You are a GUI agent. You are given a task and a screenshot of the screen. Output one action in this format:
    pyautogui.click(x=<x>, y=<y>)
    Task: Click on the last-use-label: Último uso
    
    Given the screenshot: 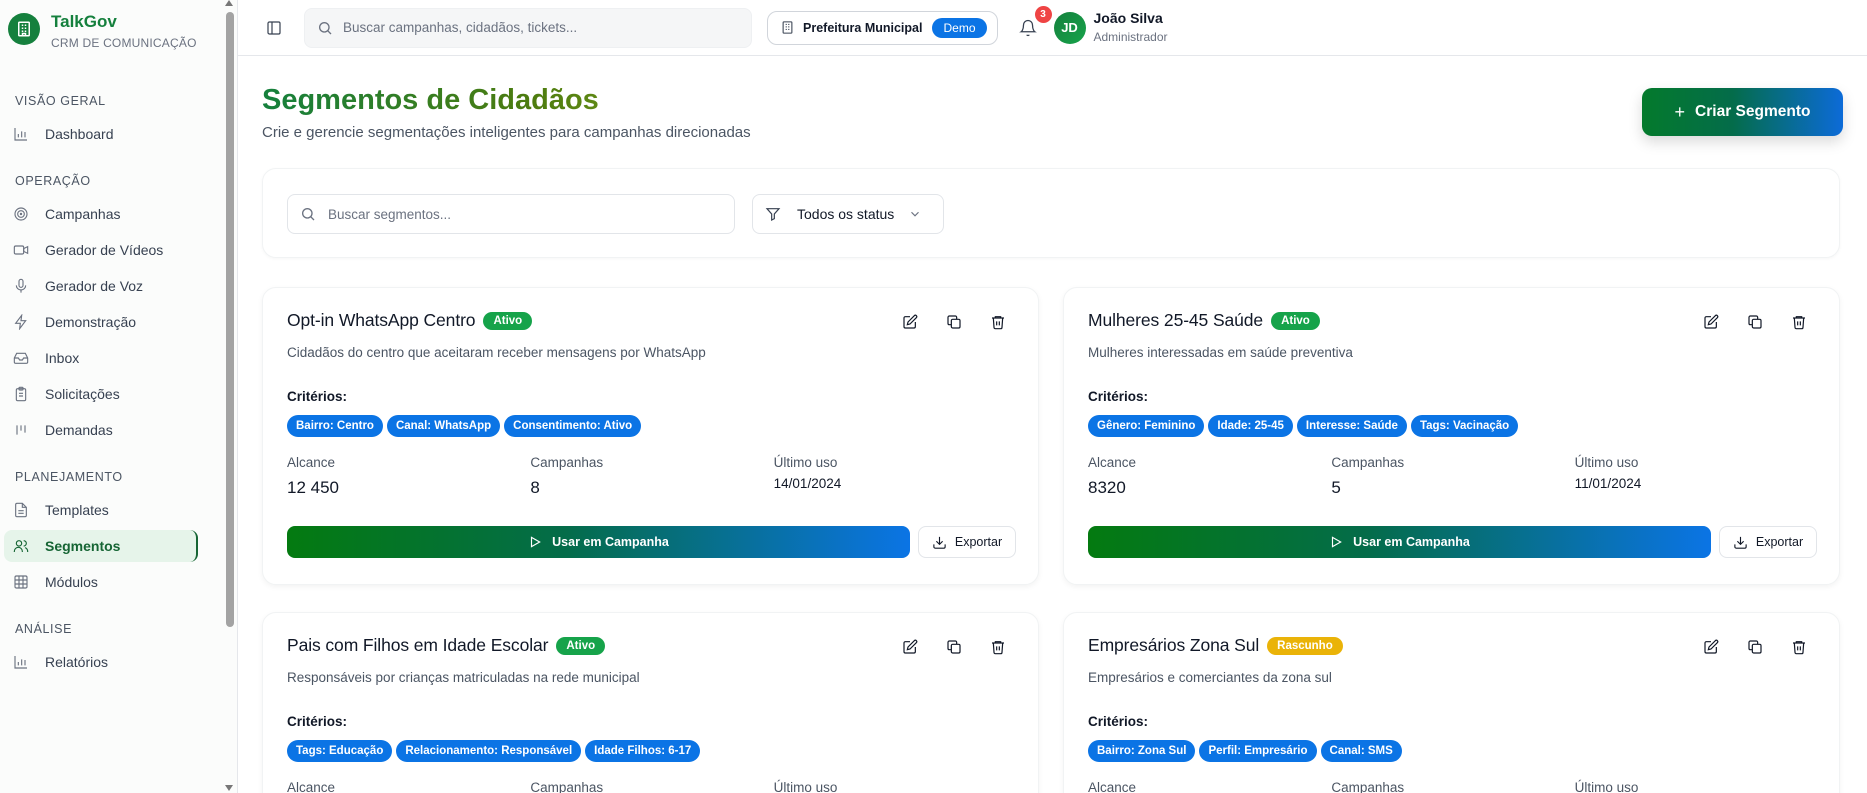 What is the action you would take?
    pyautogui.click(x=805, y=786)
    